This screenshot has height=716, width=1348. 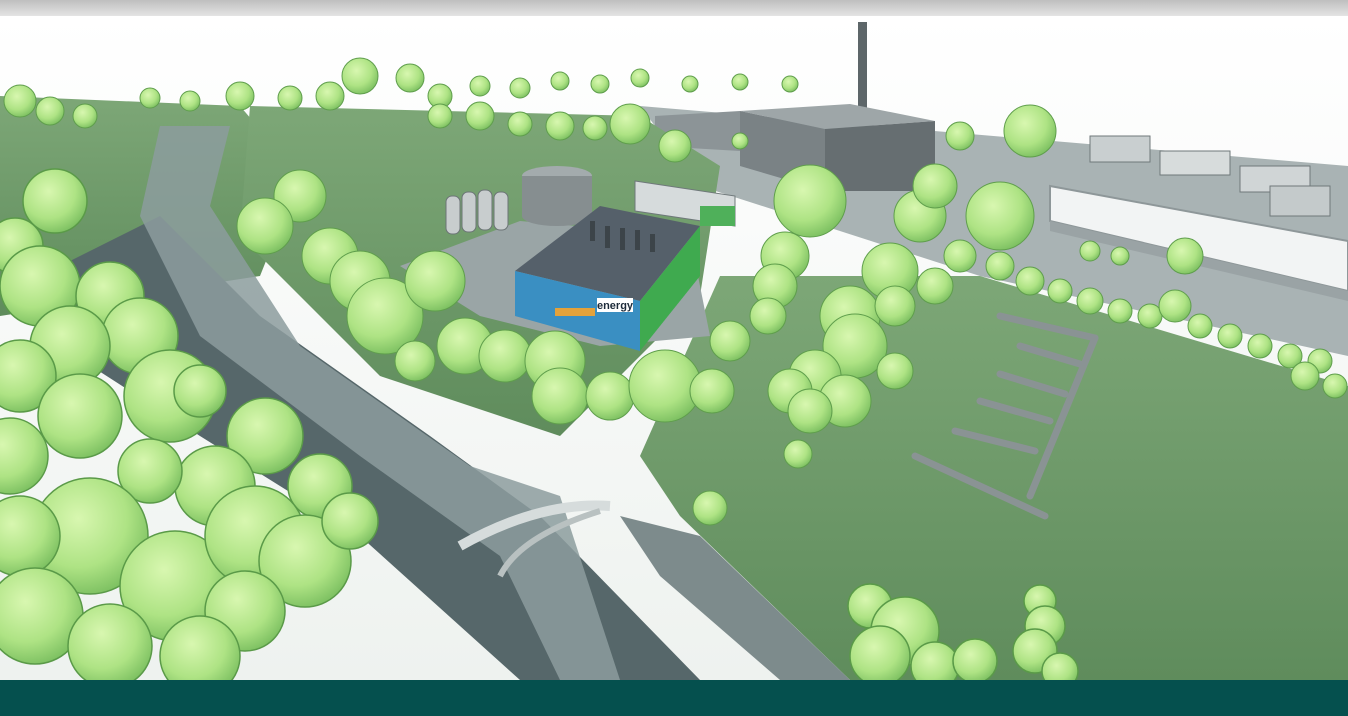 What do you see at coordinates (674, 8) in the screenshot?
I see `top-strip` at bounding box center [674, 8].